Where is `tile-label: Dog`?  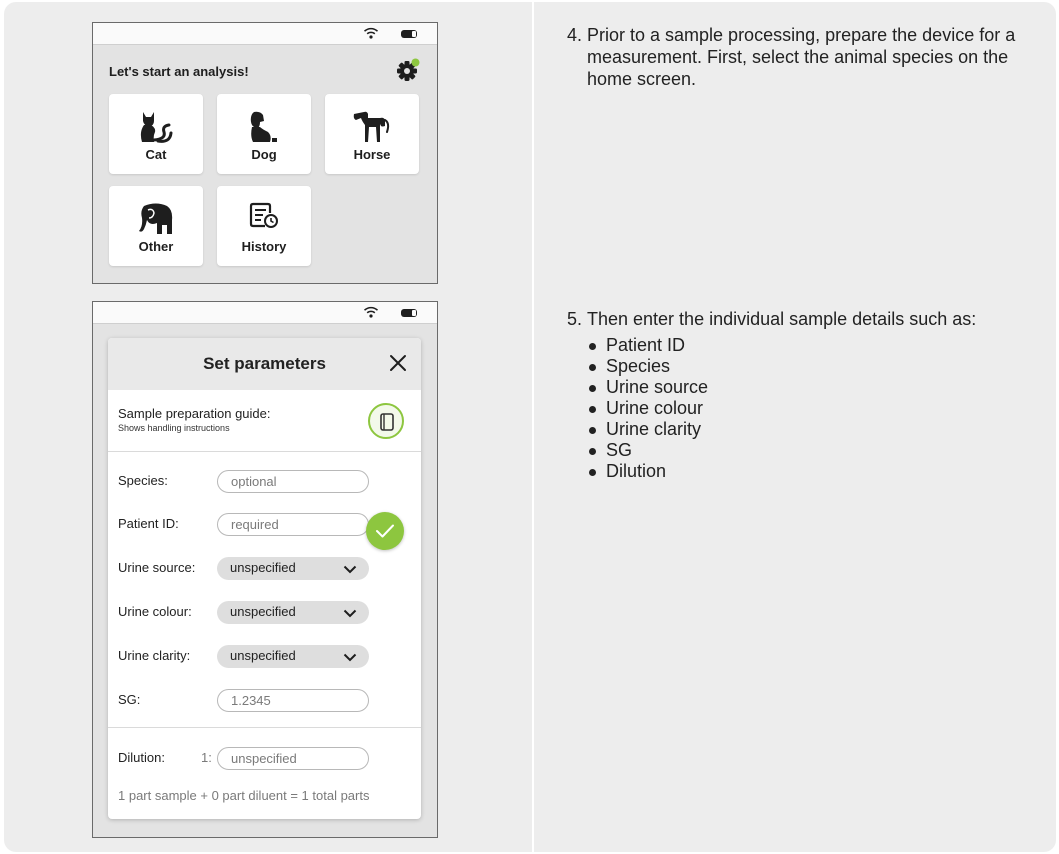 tile-label: Dog is located at coordinates (264, 154).